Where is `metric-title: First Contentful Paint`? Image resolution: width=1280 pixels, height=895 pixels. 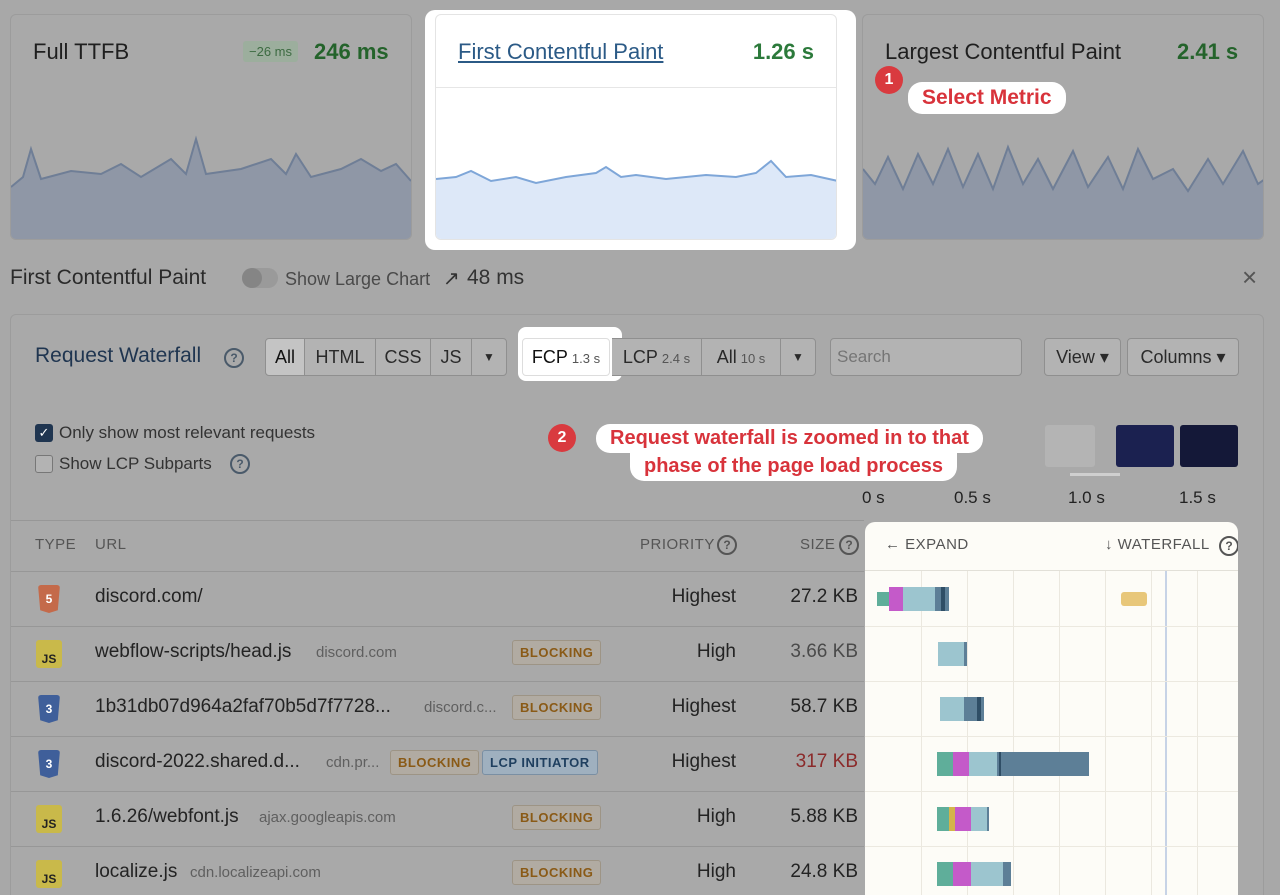 metric-title: First Contentful Paint is located at coordinates (560, 52).